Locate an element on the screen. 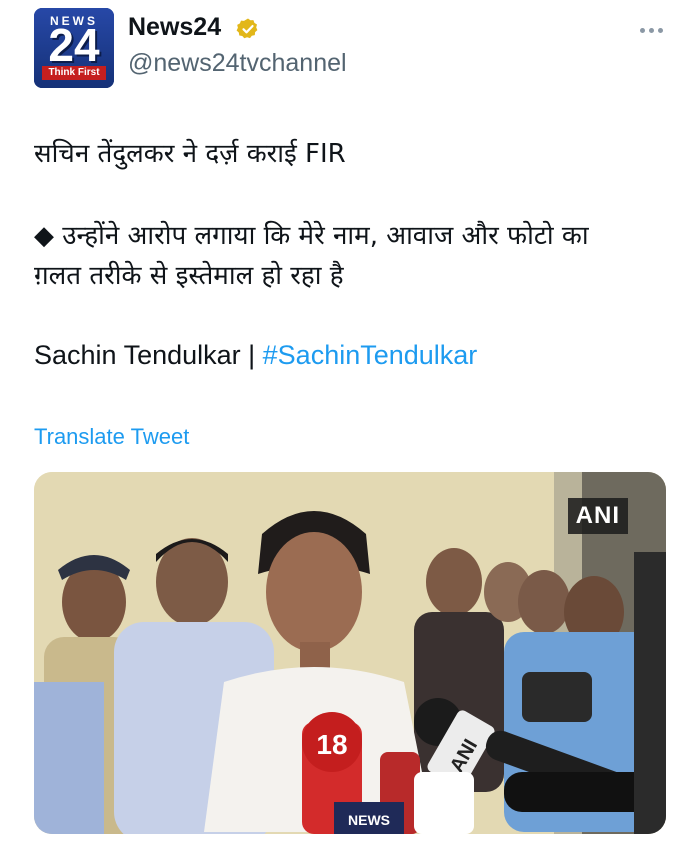 The width and height of the screenshot is (700, 842). ani-watermark: ANI is located at coordinates (597, 516).